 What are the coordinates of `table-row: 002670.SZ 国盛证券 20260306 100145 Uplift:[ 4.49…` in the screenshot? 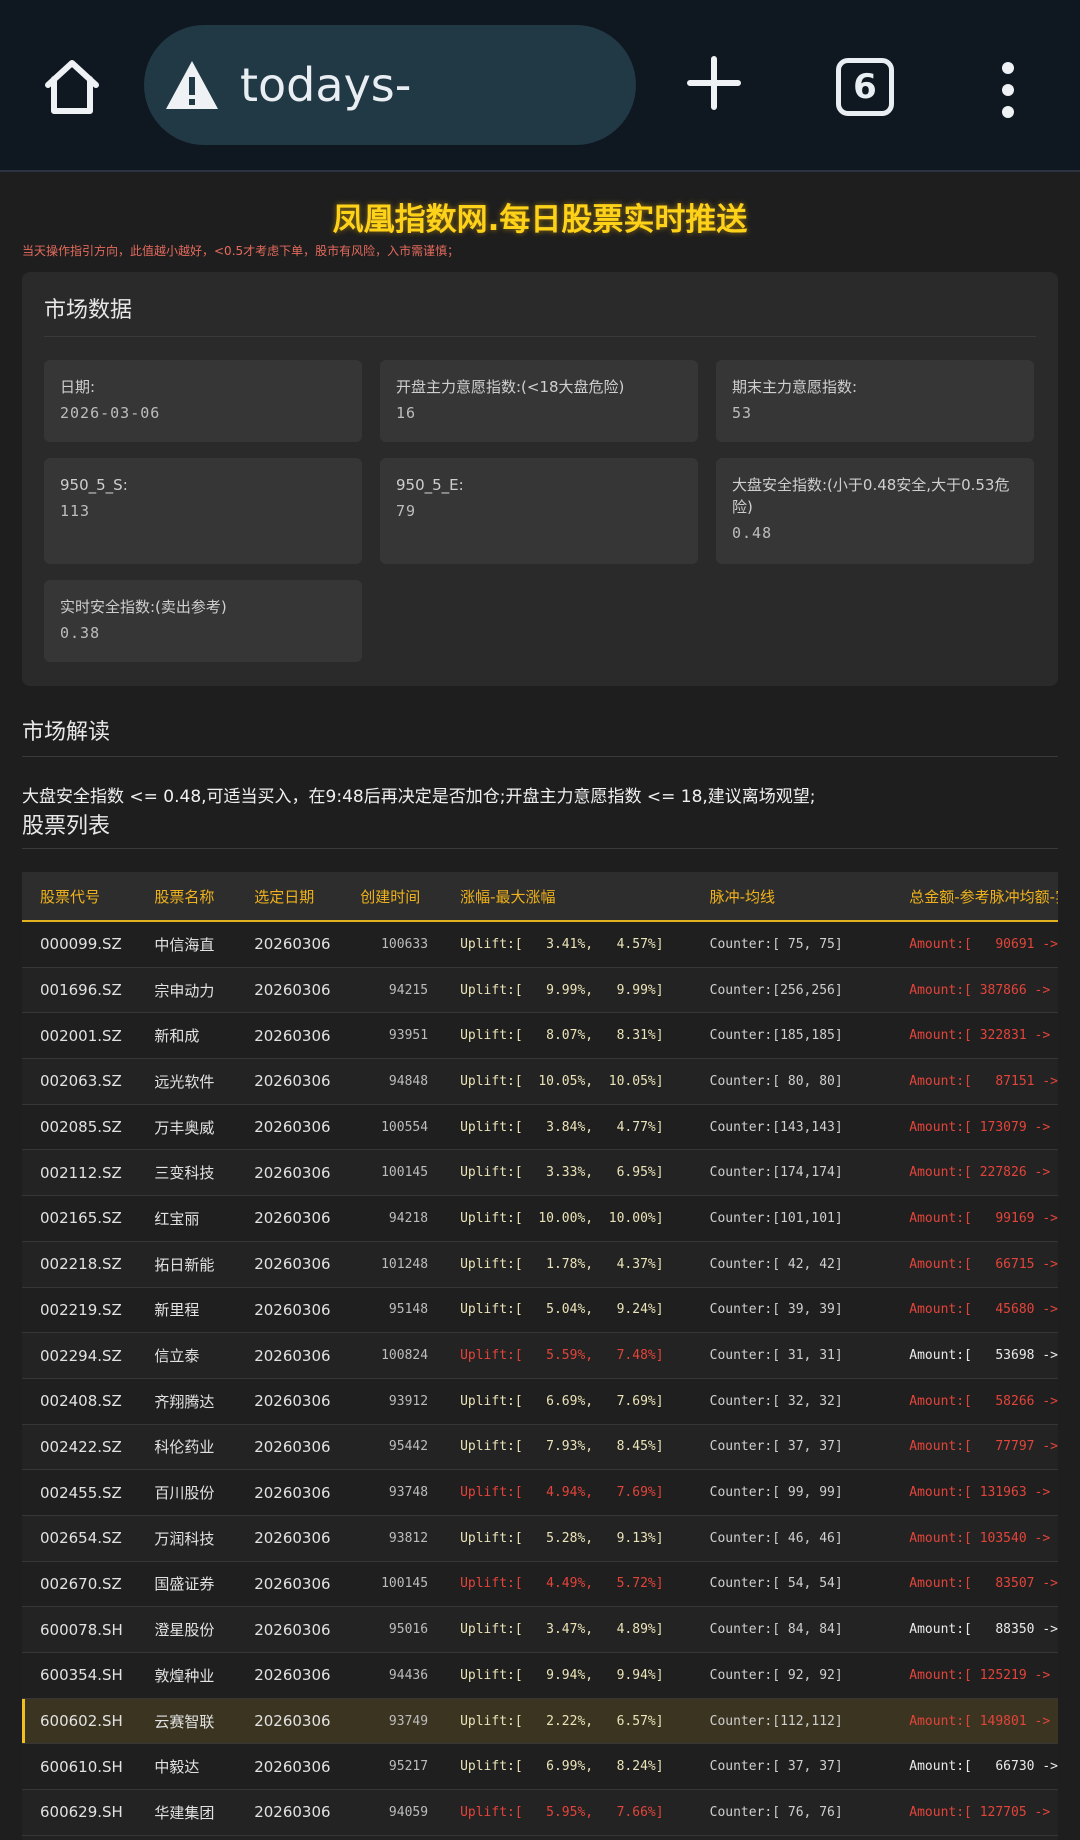 It's located at (540, 1584).